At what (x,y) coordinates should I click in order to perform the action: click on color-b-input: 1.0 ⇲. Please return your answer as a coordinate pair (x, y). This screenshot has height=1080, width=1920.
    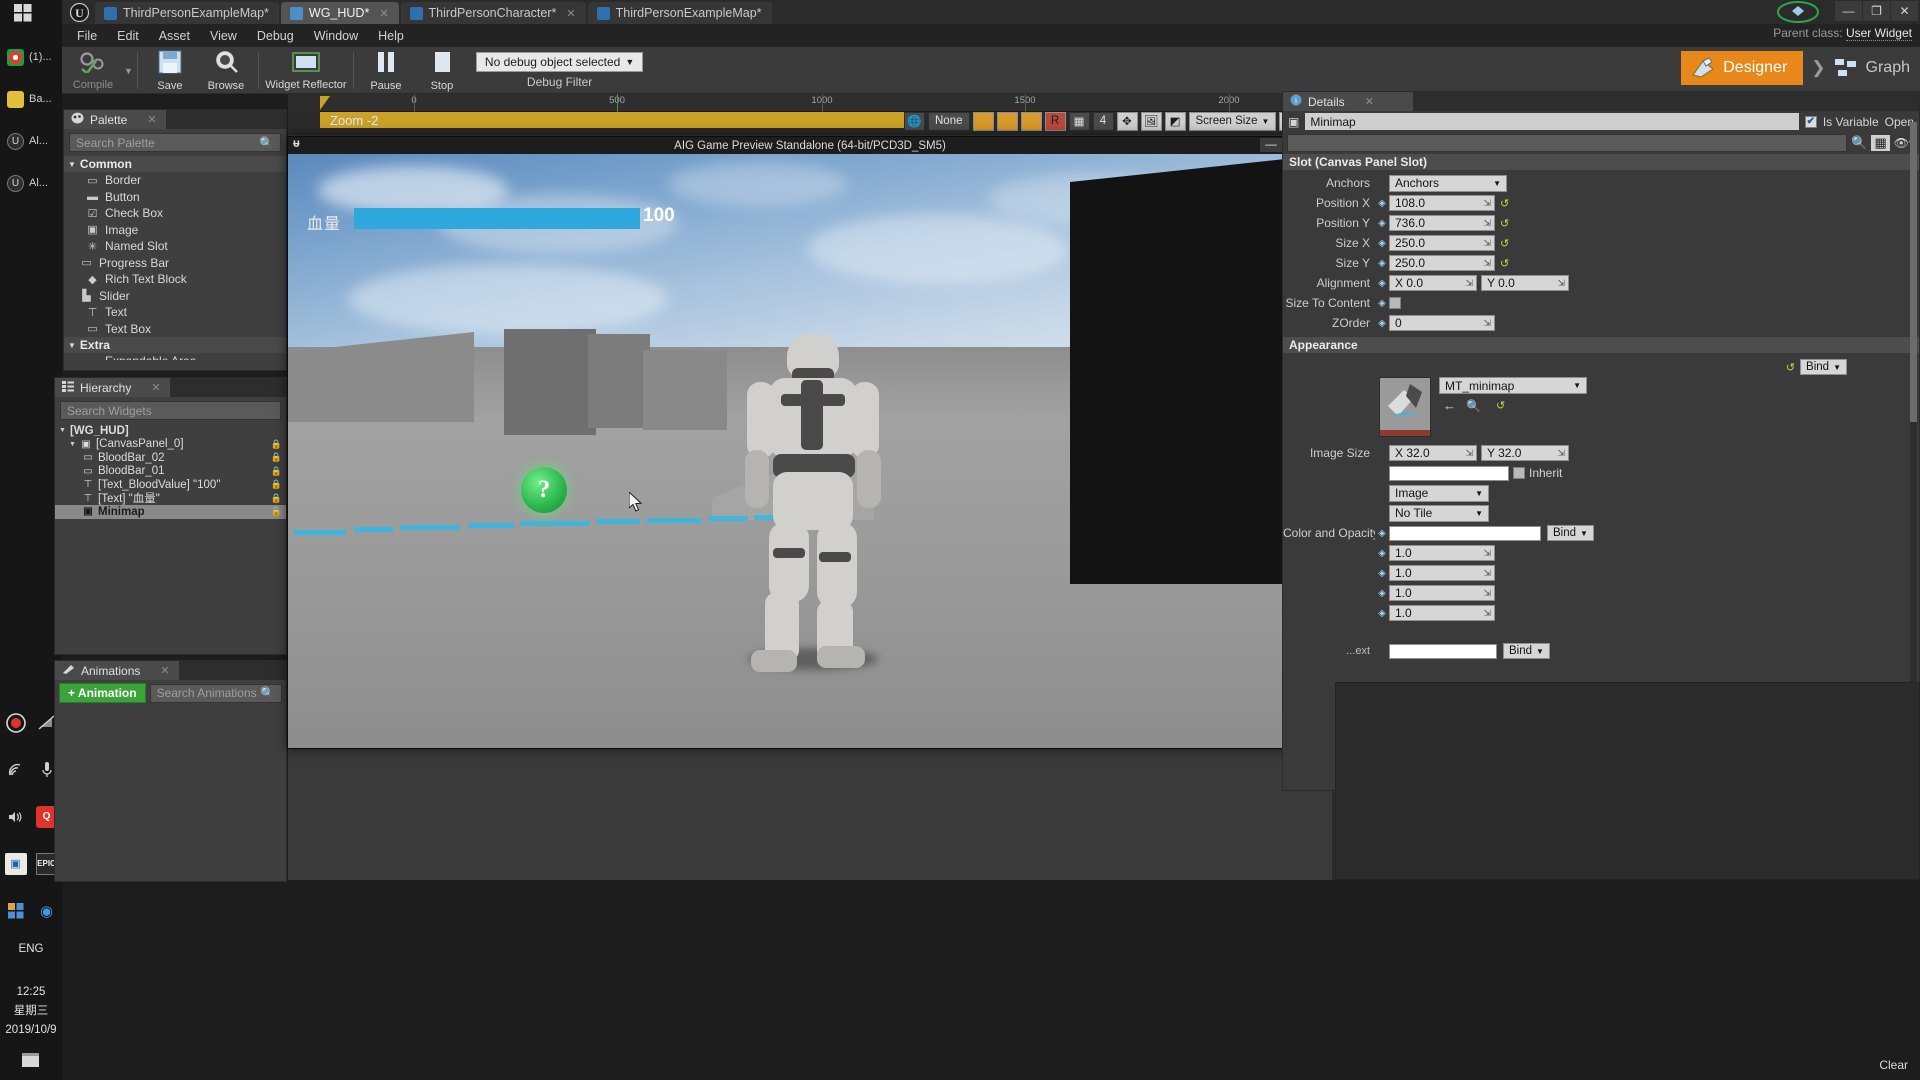
    Looking at the image, I should click on (1442, 593).